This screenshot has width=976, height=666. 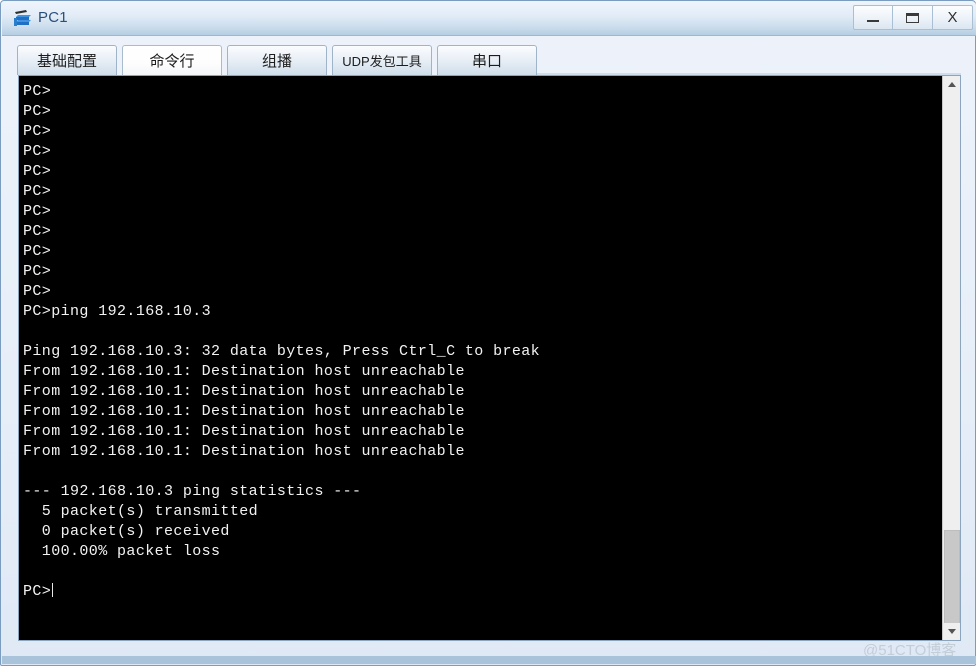 I want to click on terminal-line: --- 192.168.10.3 ping statistics ---, so click(x=192, y=491).